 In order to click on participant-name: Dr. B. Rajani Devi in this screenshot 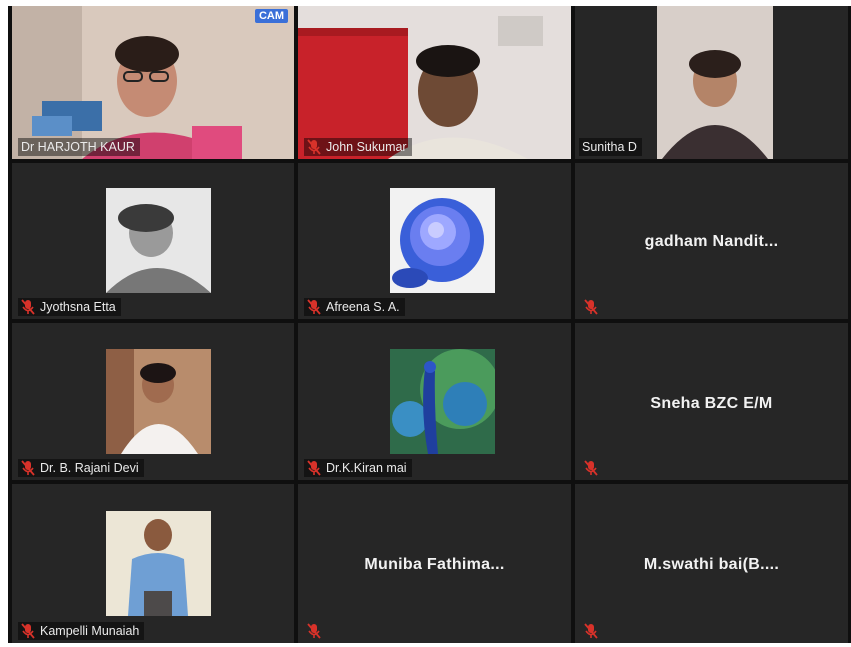, I will do `click(89, 468)`.